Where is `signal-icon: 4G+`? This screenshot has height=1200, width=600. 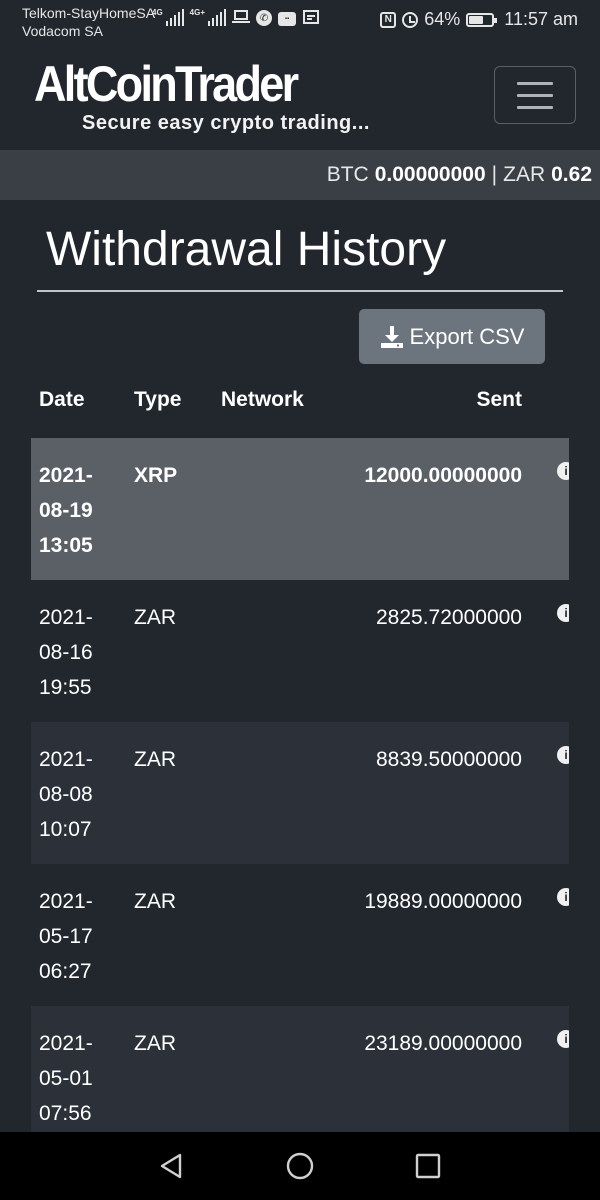
signal-icon: 4G+ is located at coordinates (208, 17).